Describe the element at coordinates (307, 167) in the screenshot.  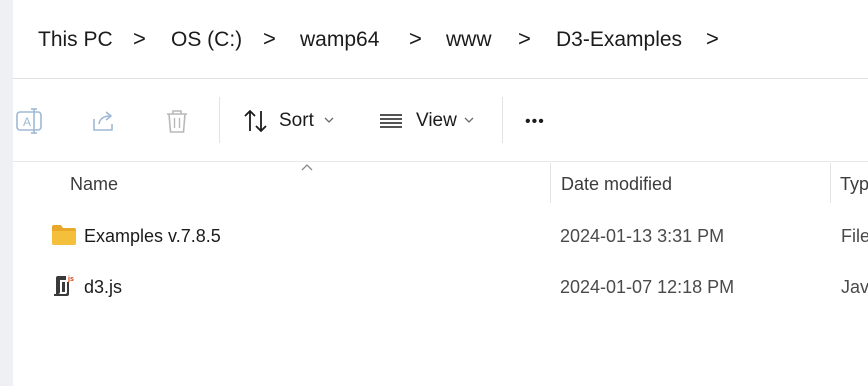
I see `sort-caret-icon` at that location.